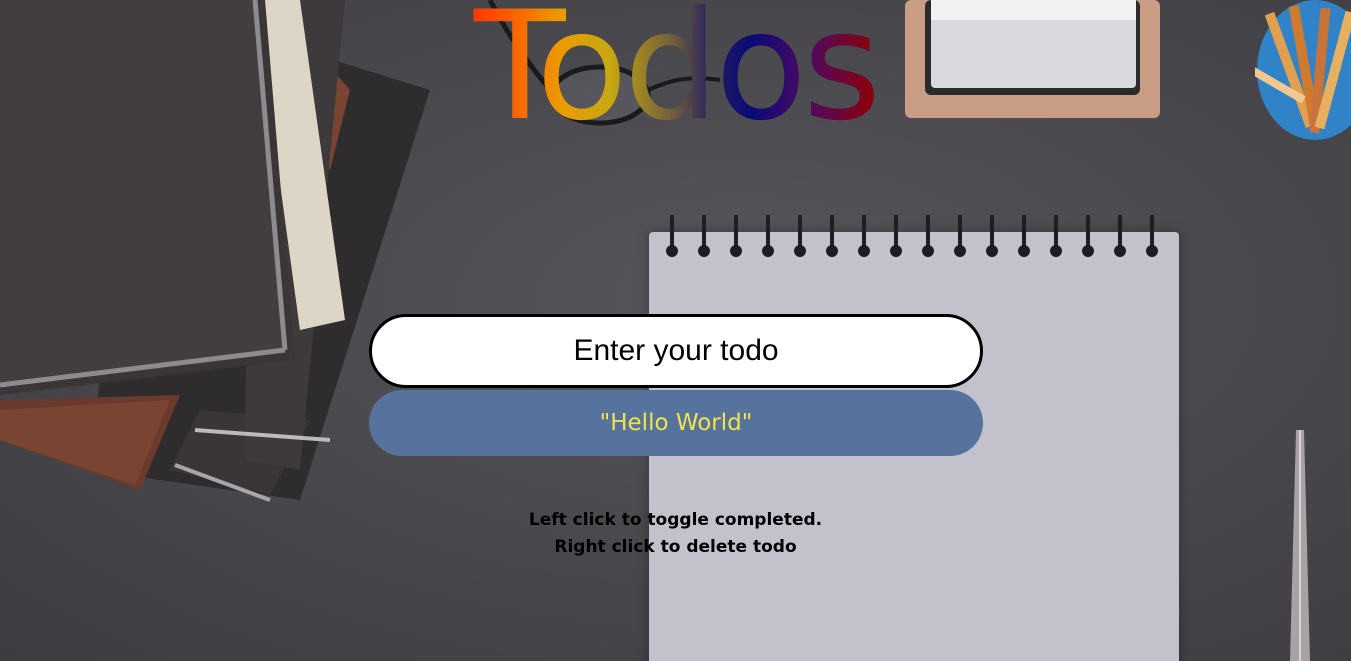  I want to click on todo-input, so click(676, 351).